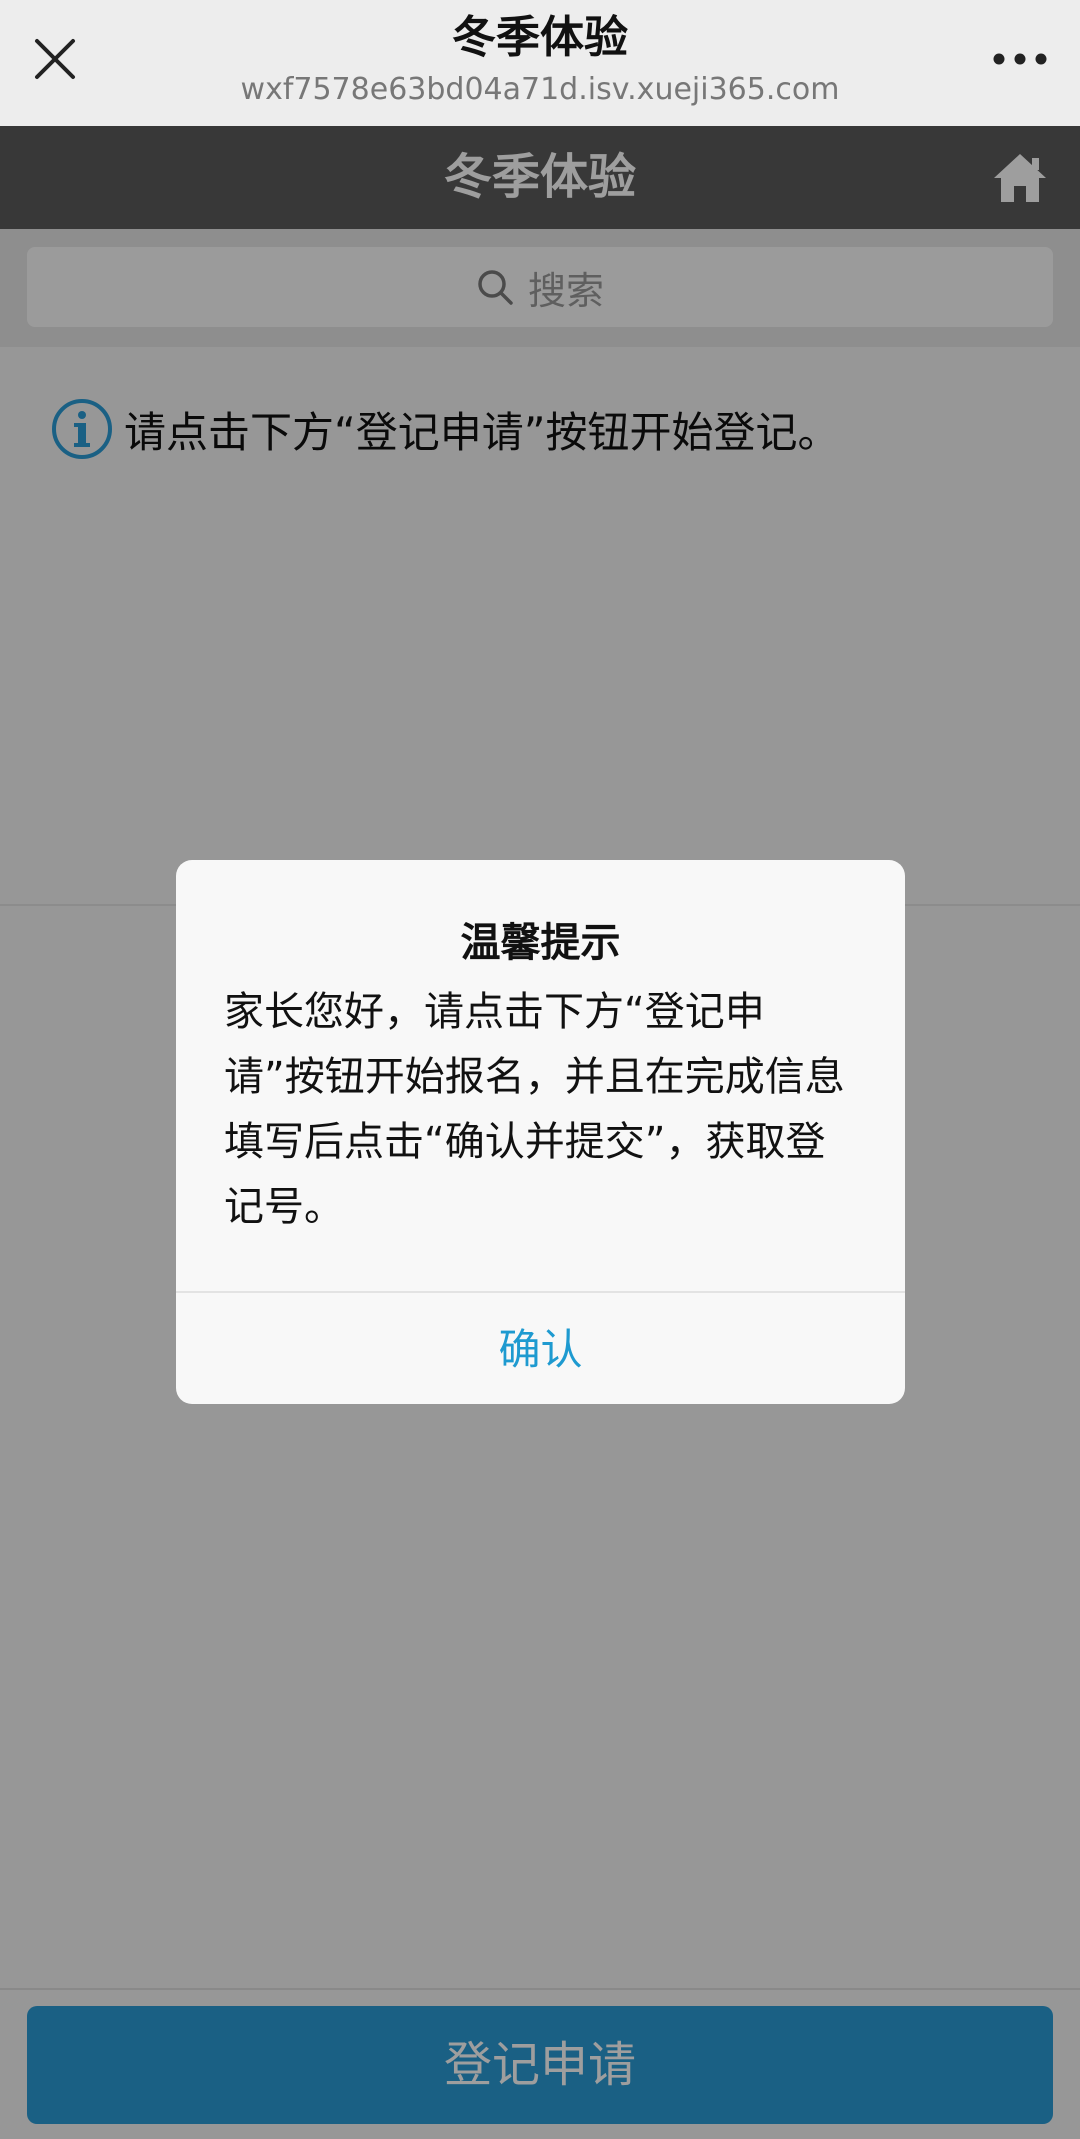 This screenshot has width=1080, height=2139. I want to click on wechat-nav-bar: 冬季体验 wxf7578e63bd04a71d.isv.xueji365.com, so click(540, 63).